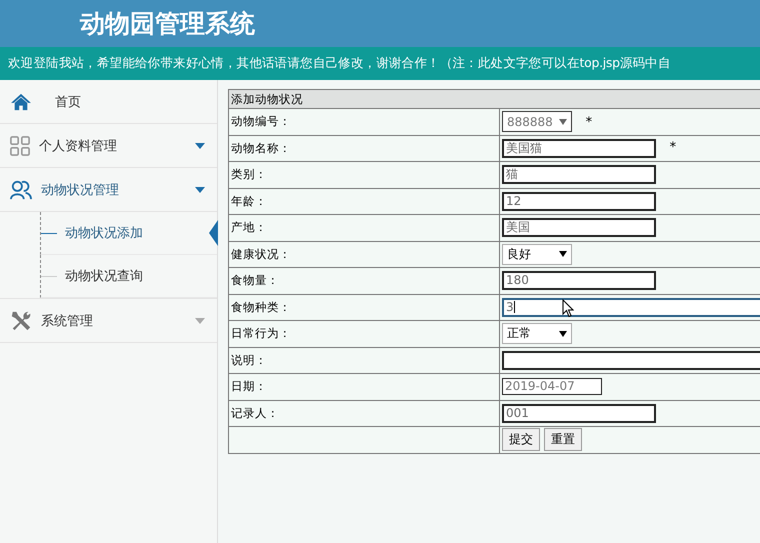 Image resolution: width=760 pixels, height=543 pixels. I want to click on submenu-label: 动物状况查询, so click(104, 276).